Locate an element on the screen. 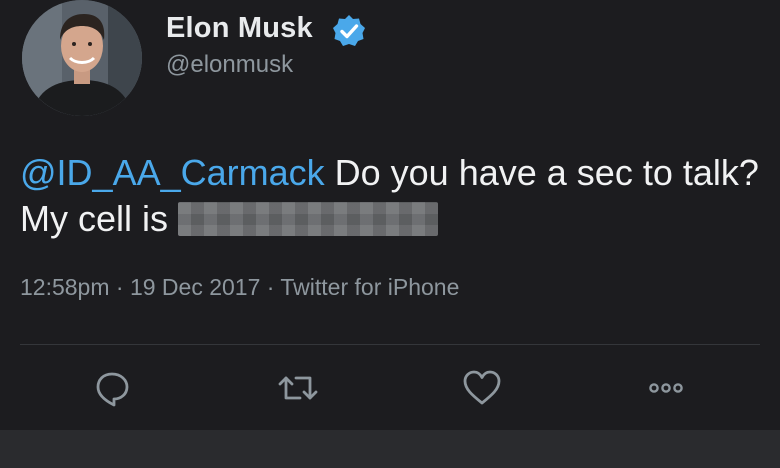 The width and height of the screenshot is (780, 468). redacted-phone-number is located at coordinates (308, 219).